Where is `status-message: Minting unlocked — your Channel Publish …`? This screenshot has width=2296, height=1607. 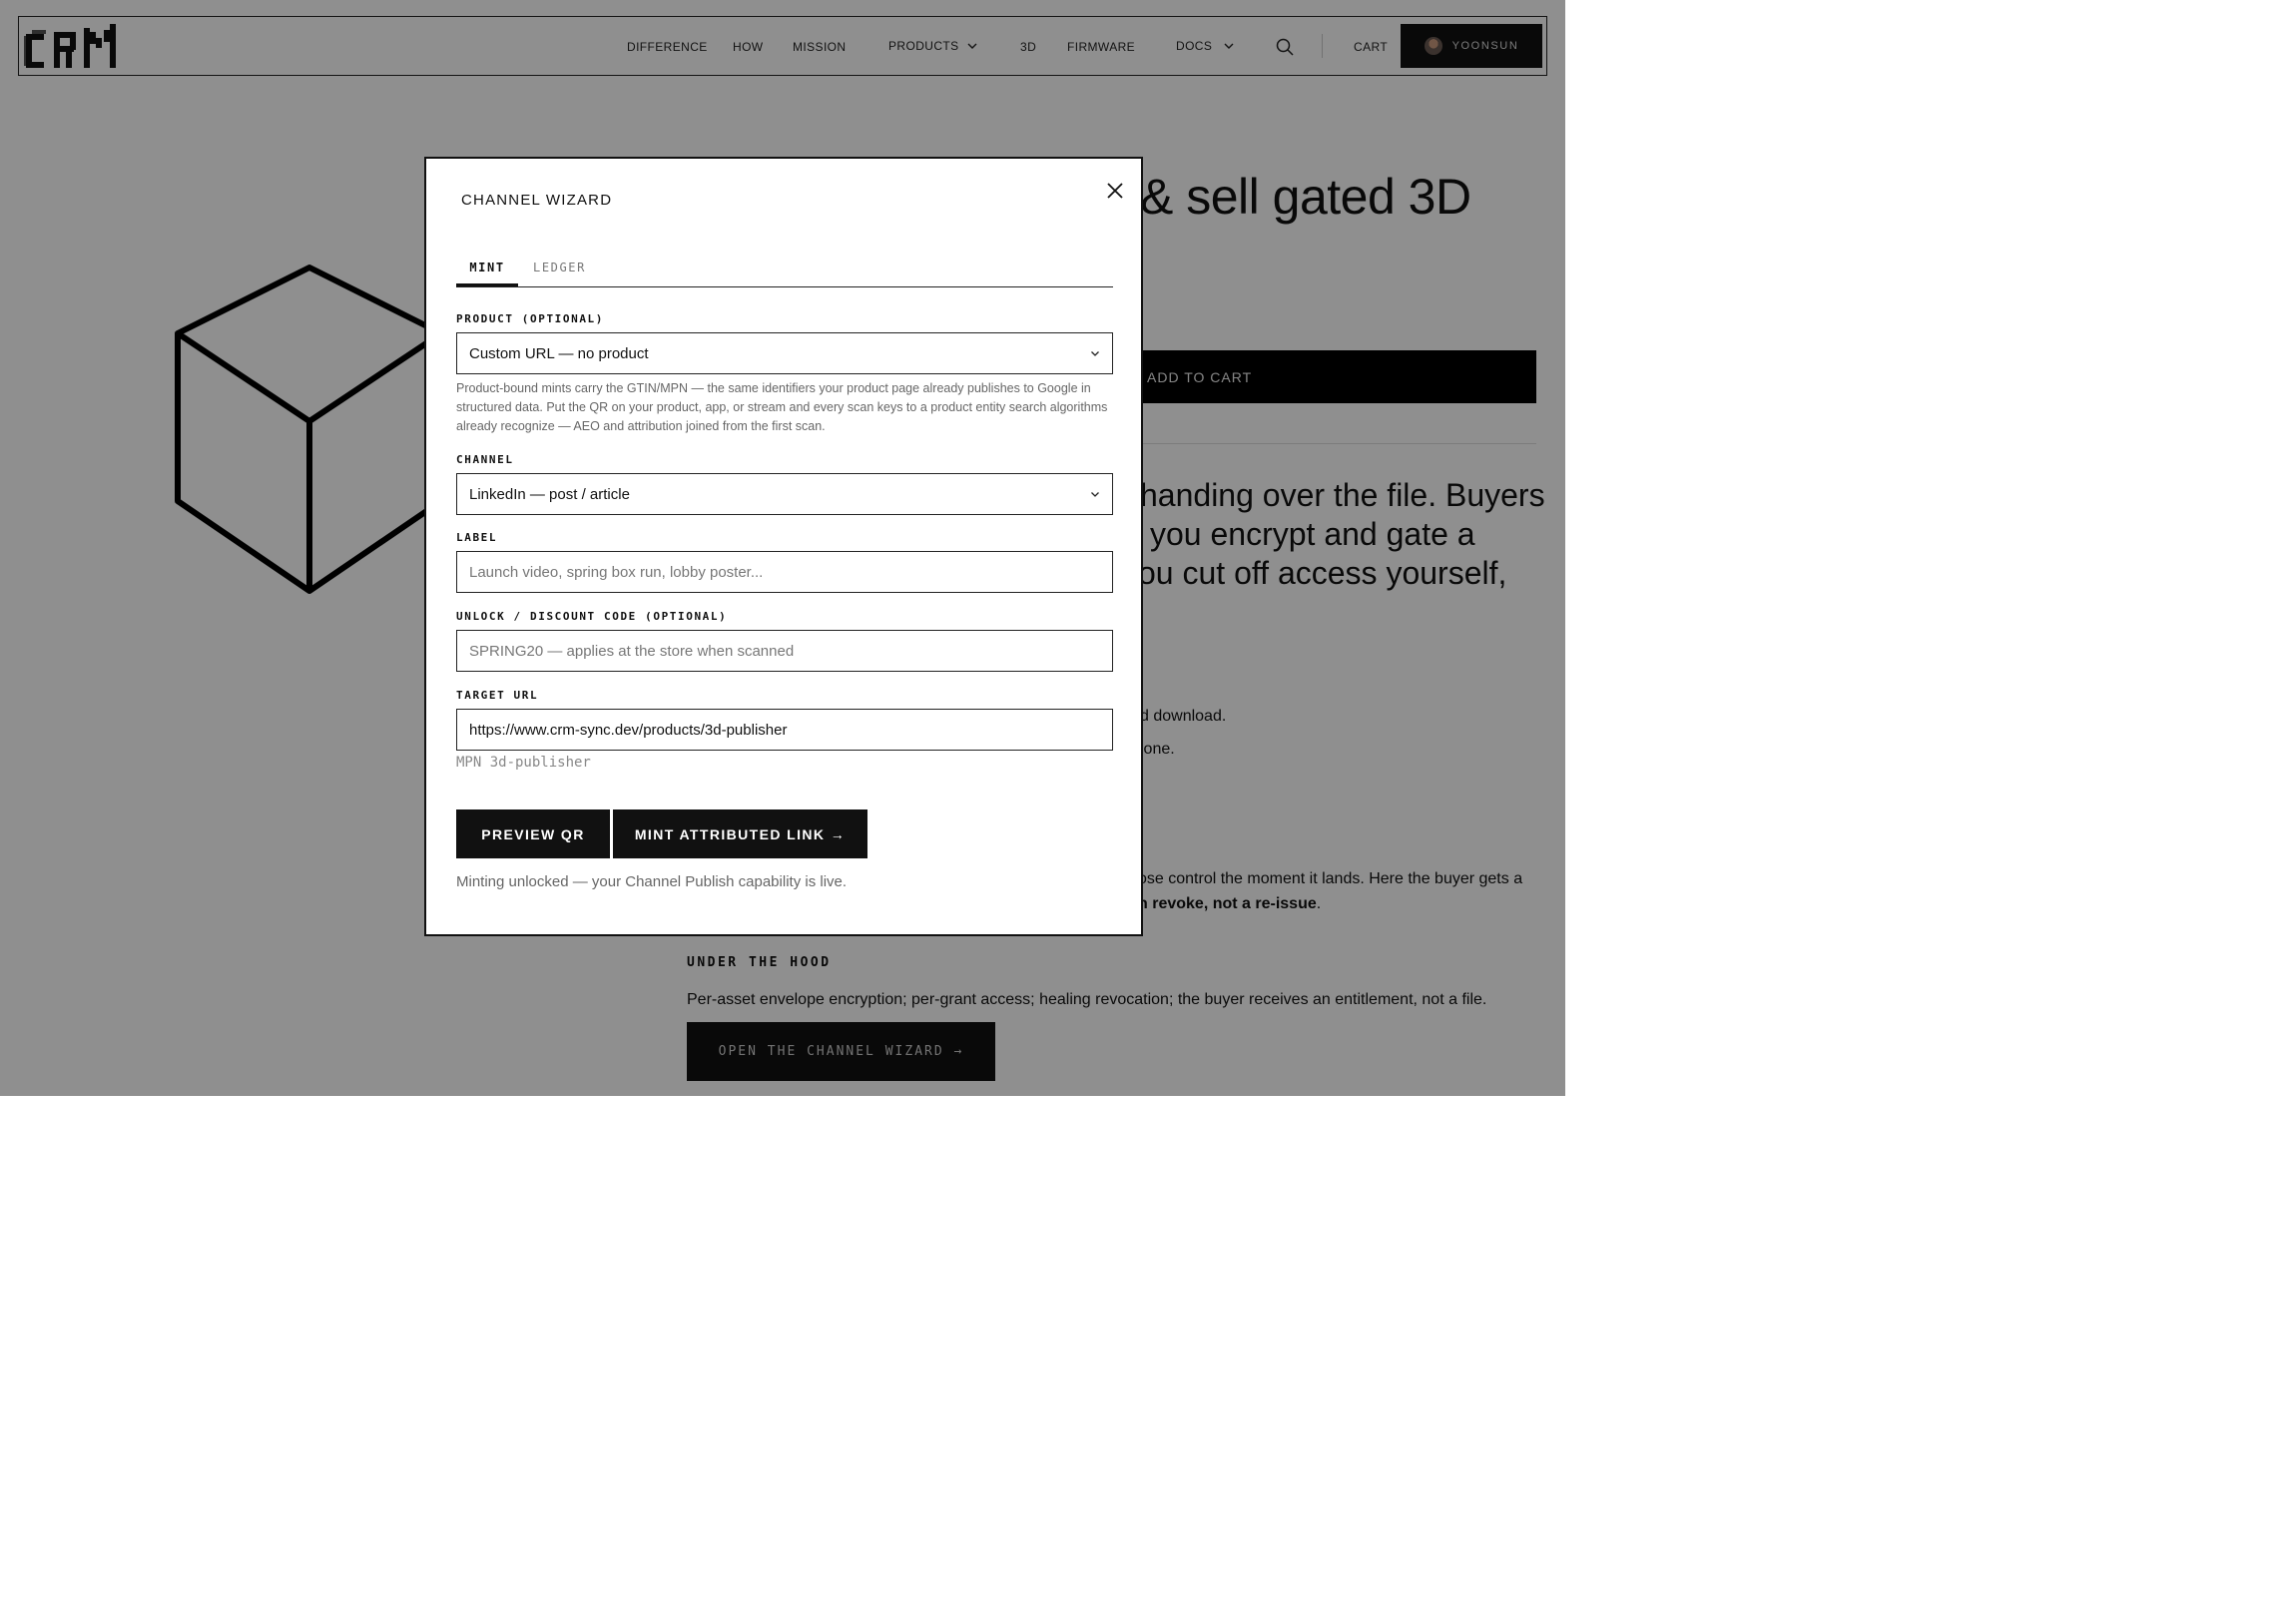
status-message: Minting unlocked — your Channel Publish … is located at coordinates (652, 881).